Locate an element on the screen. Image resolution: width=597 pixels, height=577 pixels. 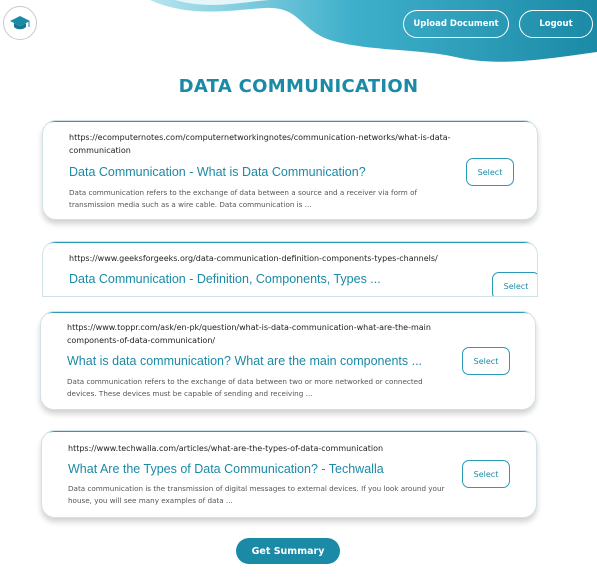
graduation-cap-icon is located at coordinates (20, 23).